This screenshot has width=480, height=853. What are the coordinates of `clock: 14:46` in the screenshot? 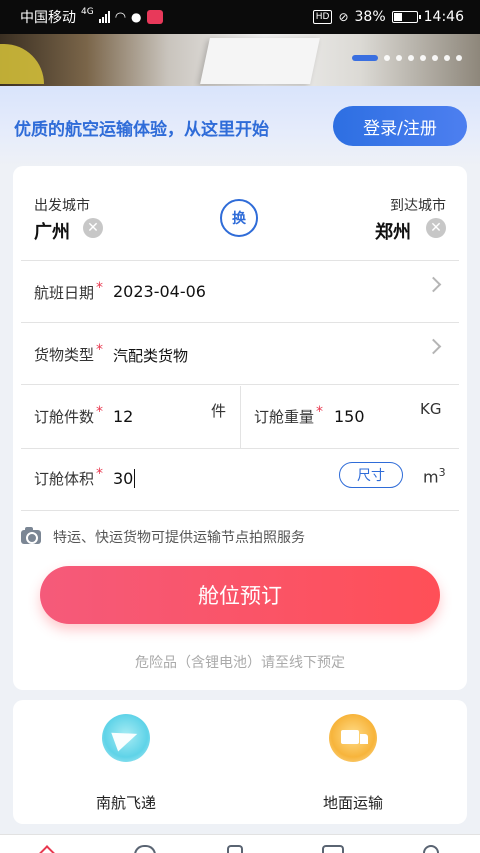 It's located at (443, 17).